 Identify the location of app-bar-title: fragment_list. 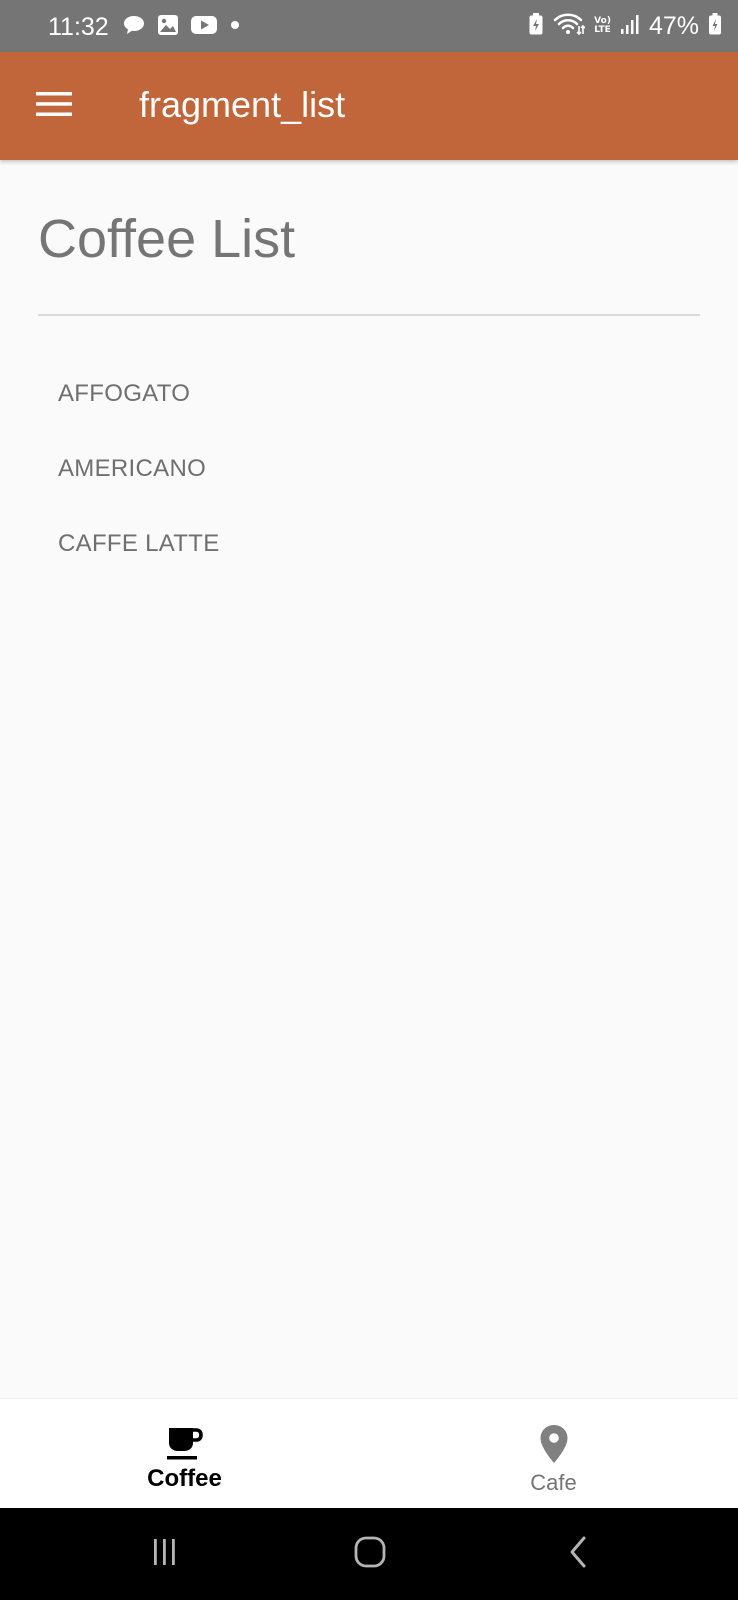
(242, 104).